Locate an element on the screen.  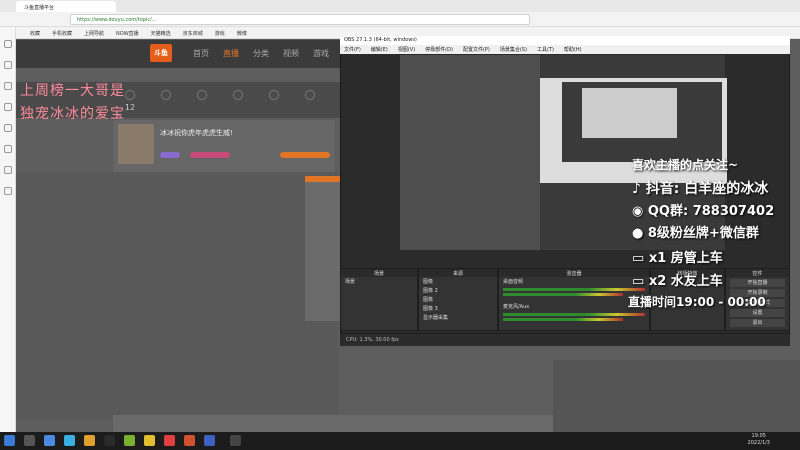
fan-badge is located at coordinates (210, 155).